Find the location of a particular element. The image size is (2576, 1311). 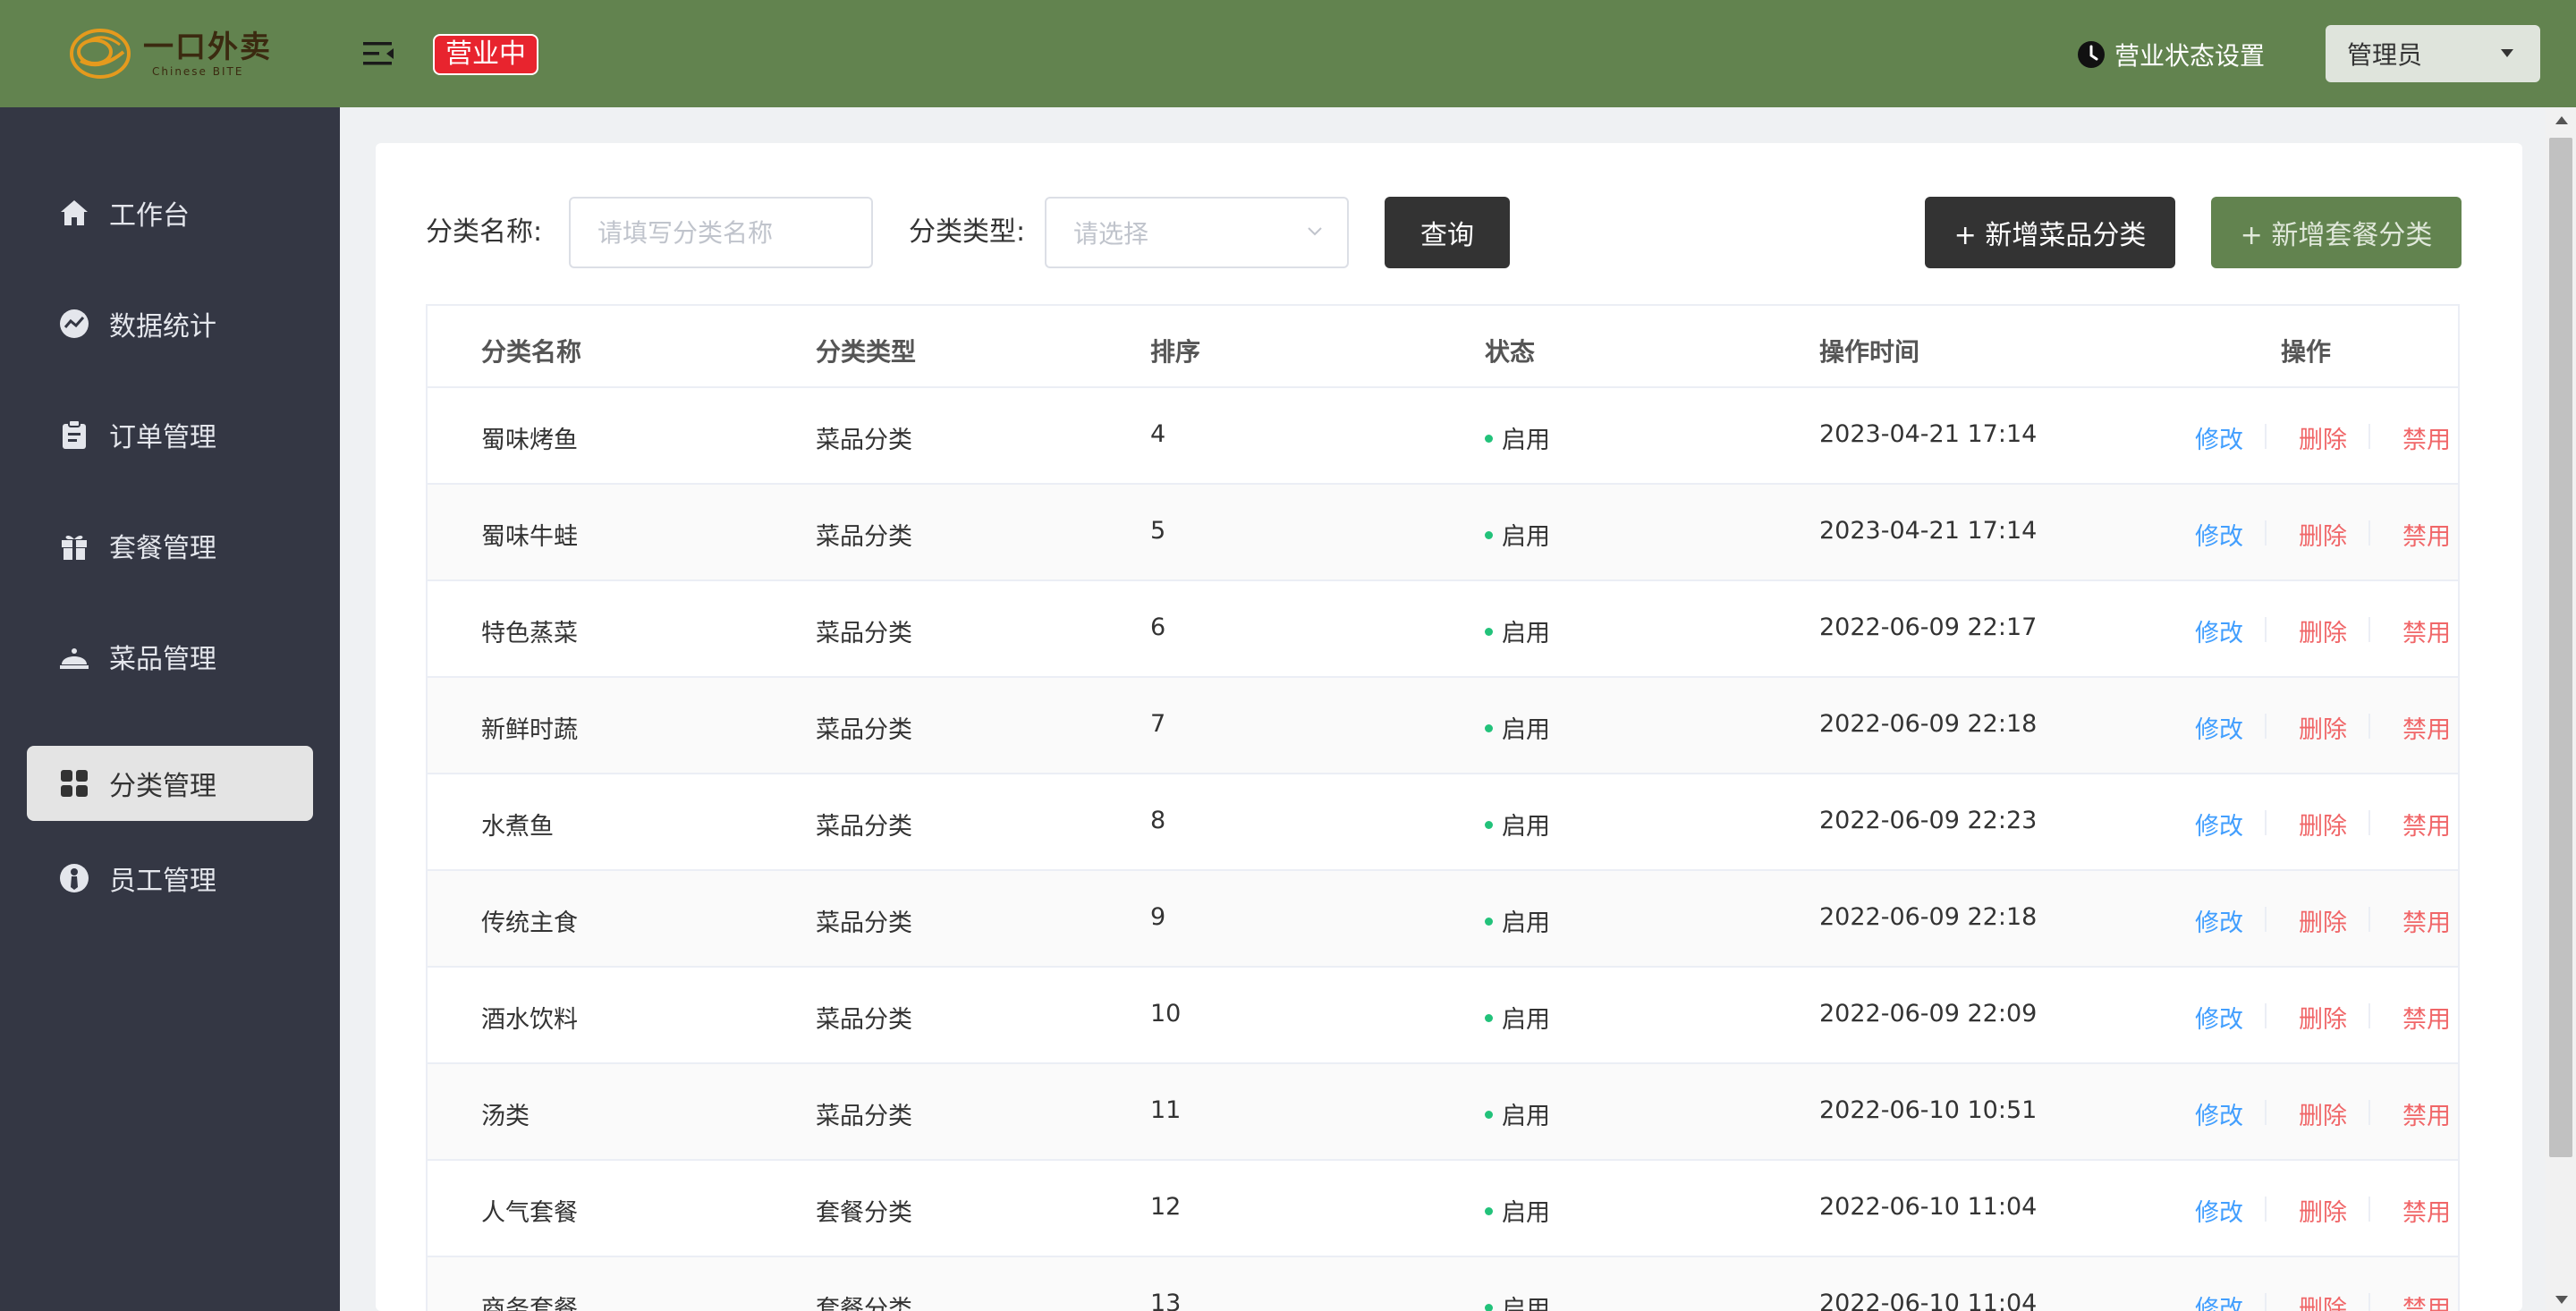

page-scrollbar is located at coordinates (2561, 709).